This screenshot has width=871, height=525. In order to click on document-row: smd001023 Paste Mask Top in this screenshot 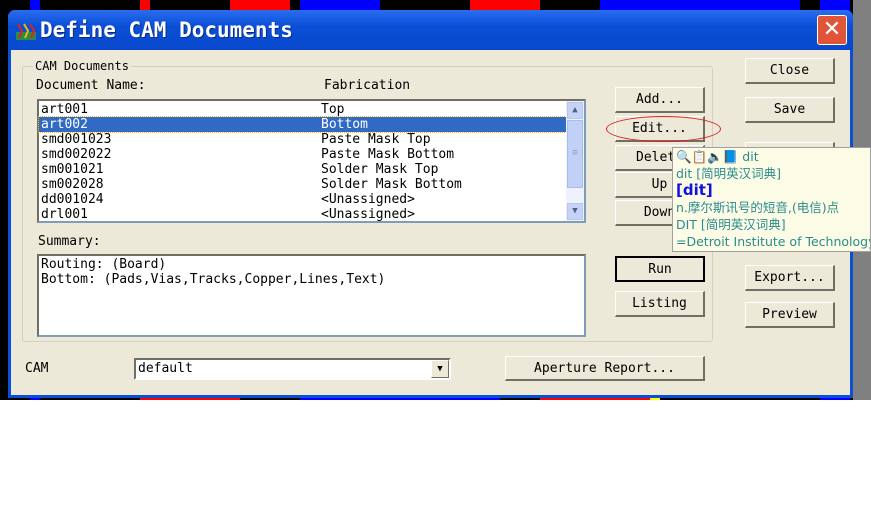, I will do `click(302, 139)`.